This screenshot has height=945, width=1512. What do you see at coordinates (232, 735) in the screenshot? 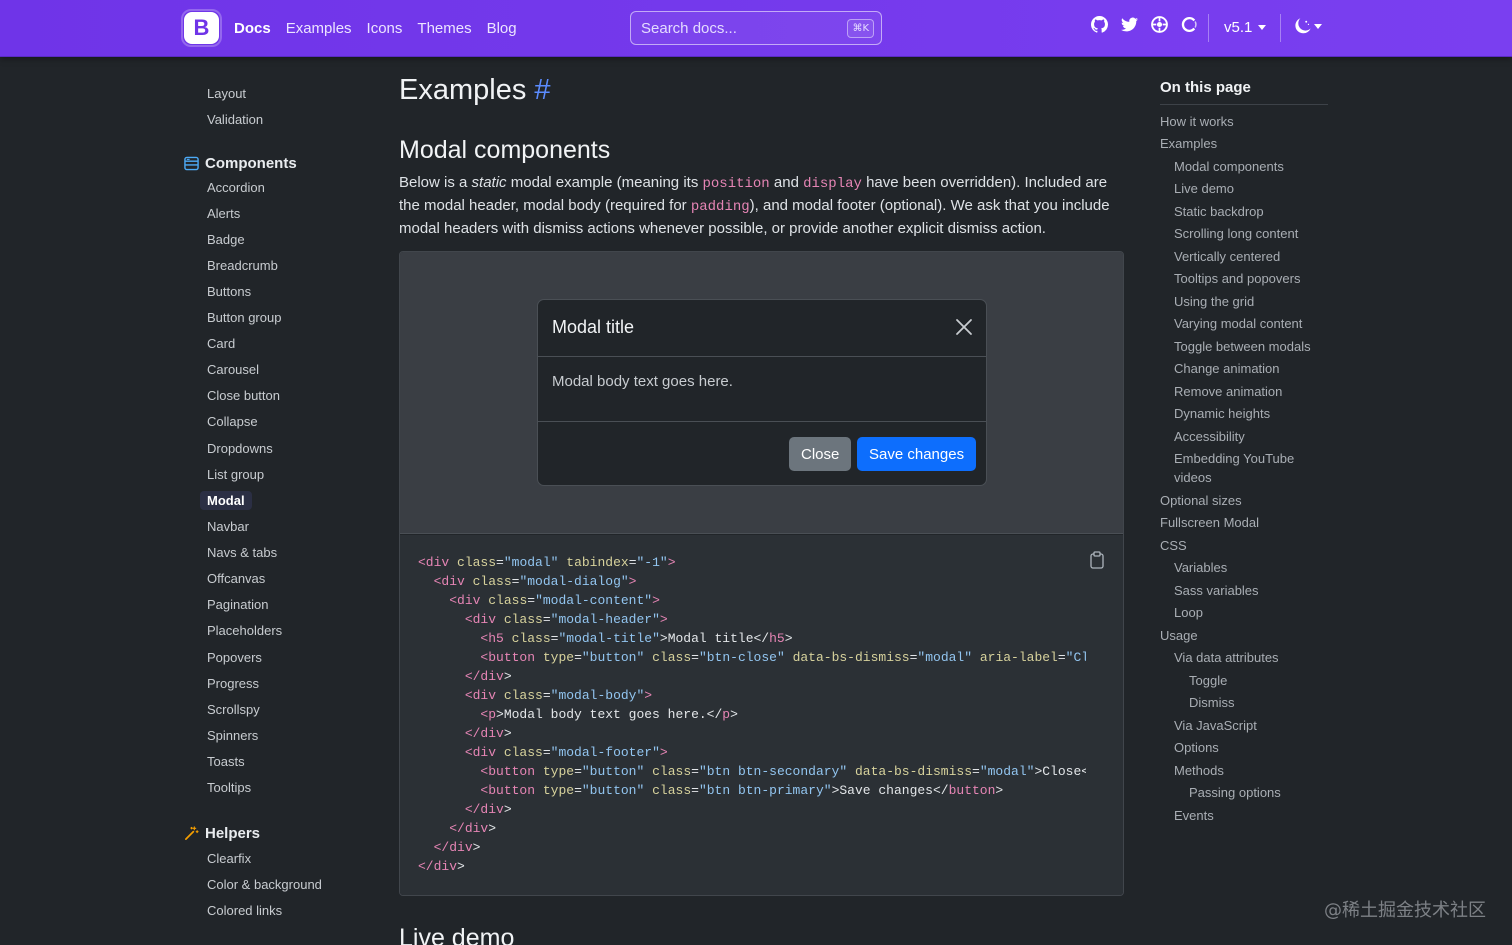
I see `sidebar-item: Spinners` at bounding box center [232, 735].